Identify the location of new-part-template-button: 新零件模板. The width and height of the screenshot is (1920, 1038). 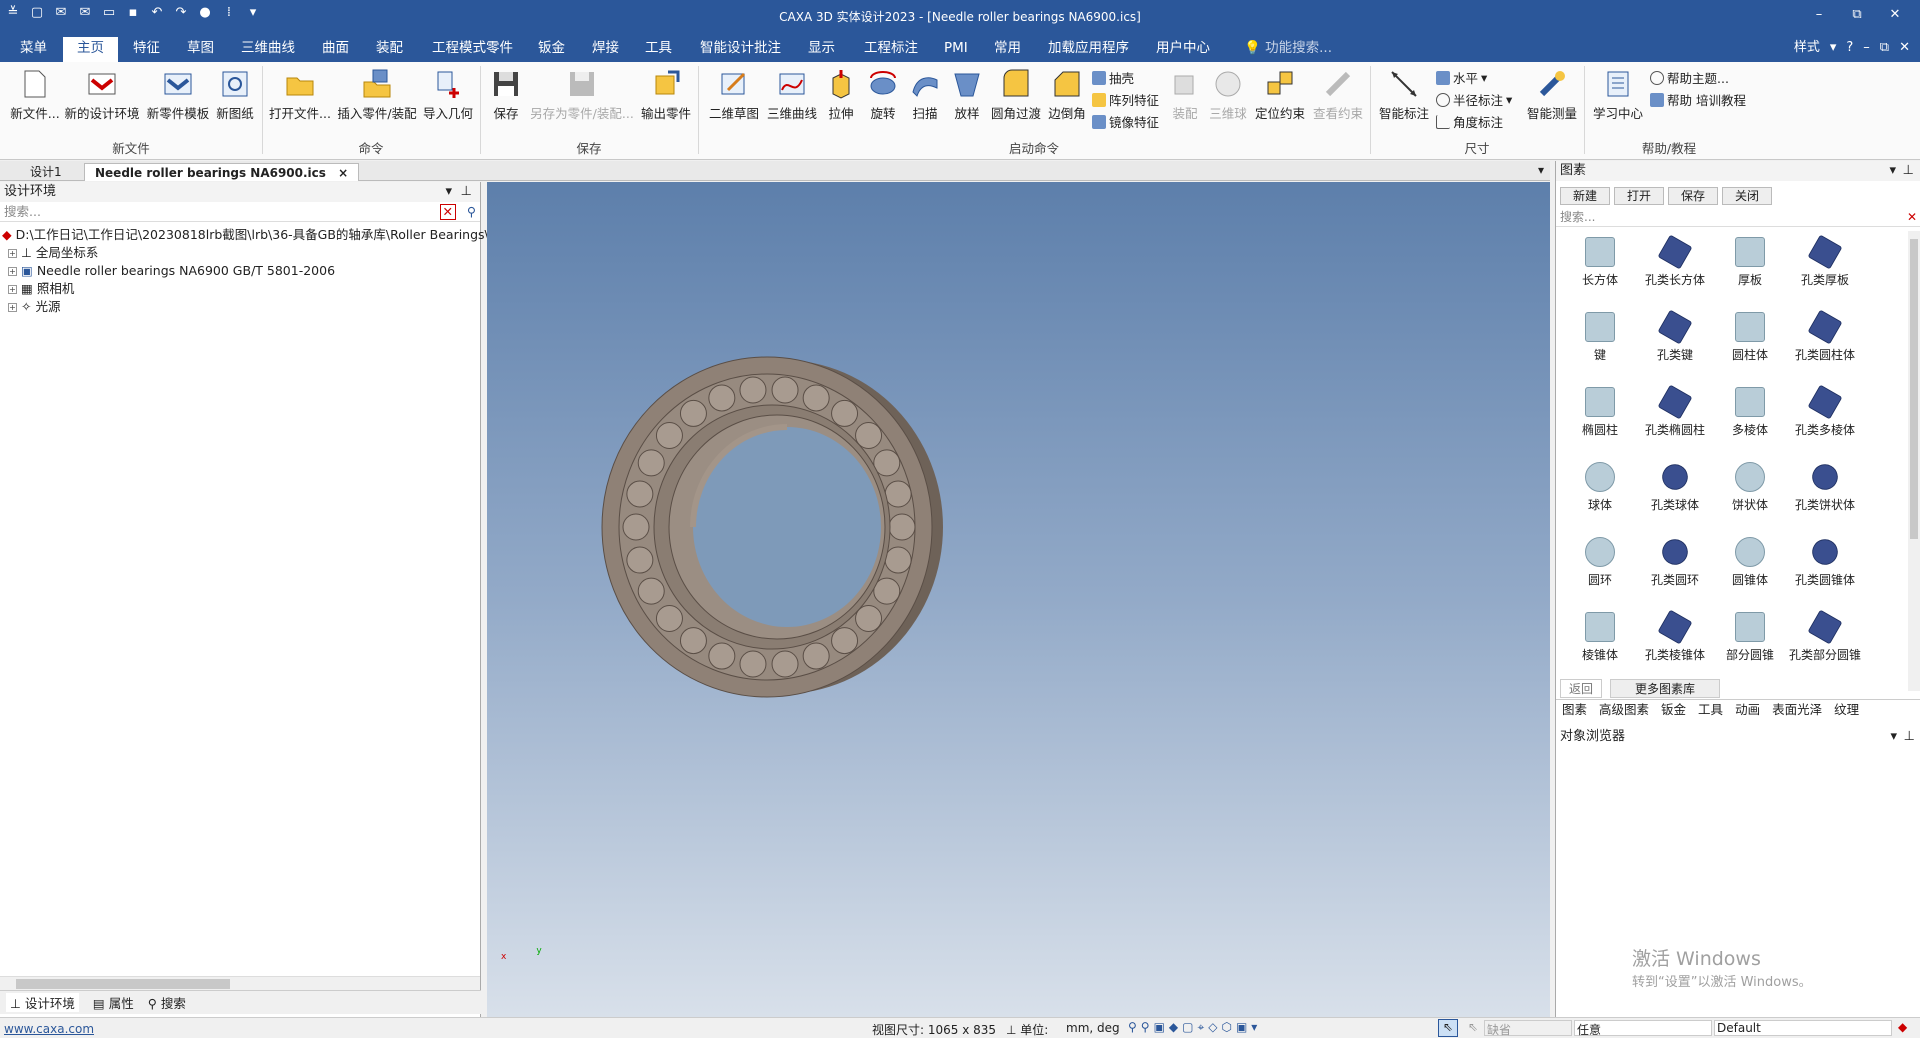
(178, 95).